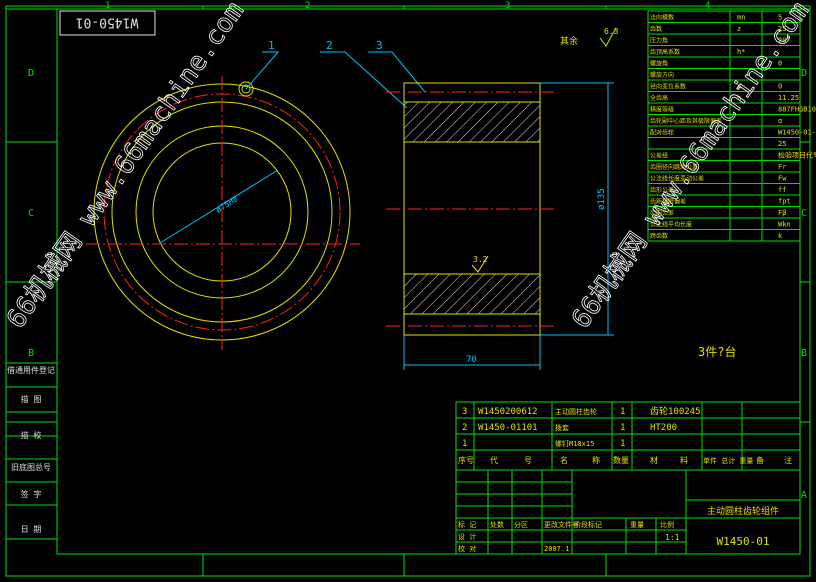 Image resolution: width=816 pixels, height=582 pixels. Describe the element at coordinates (379, 45) in the screenshot. I see `callout-3: 3` at that location.